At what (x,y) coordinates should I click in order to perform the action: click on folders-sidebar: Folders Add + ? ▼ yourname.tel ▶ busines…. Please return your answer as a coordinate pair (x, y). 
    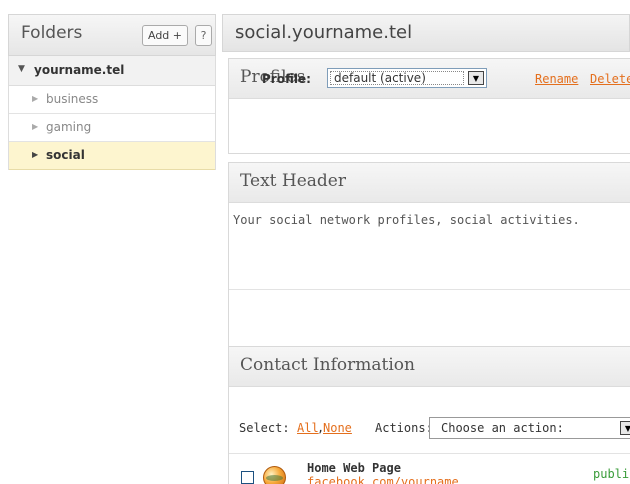
    Looking at the image, I should click on (112, 92).